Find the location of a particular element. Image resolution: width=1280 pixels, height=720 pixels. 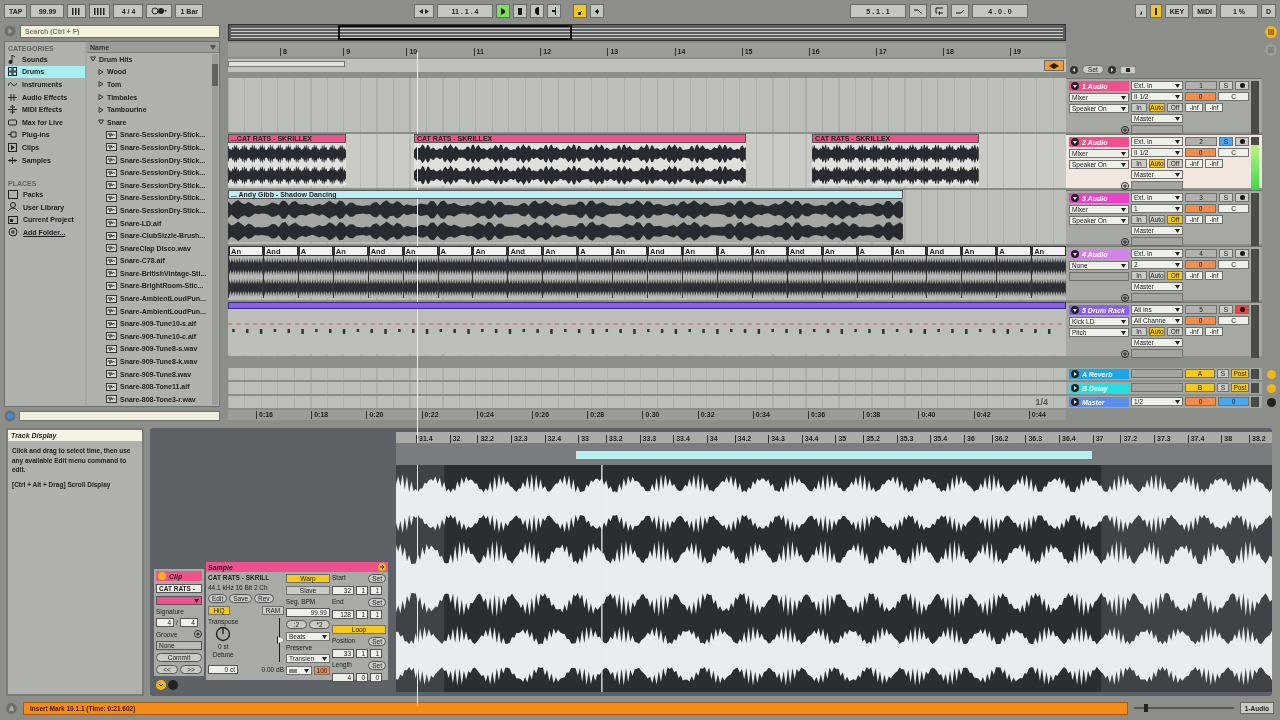

nudge-down-button is located at coordinates (77, 11).